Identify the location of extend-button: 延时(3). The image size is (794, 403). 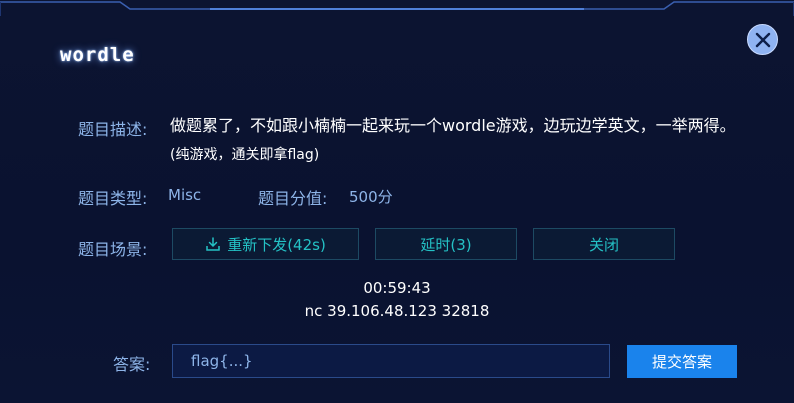
(446, 244).